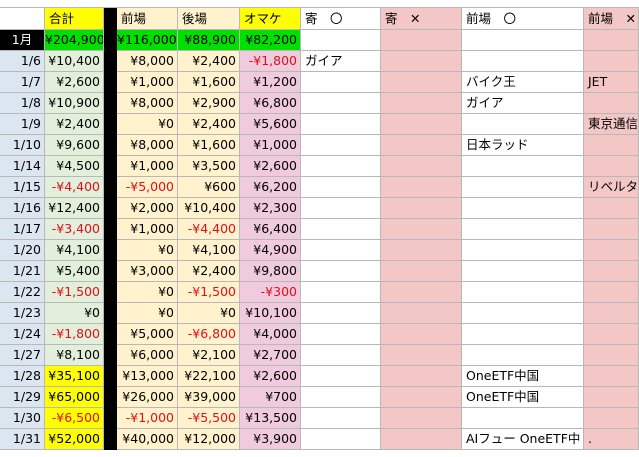 Image resolution: width=639 pixels, height=457 pixels. What do you see at coordinates (22, 250) in the screenshot?
I see `date-cell: 1/20` at bounding box center [22, 250].